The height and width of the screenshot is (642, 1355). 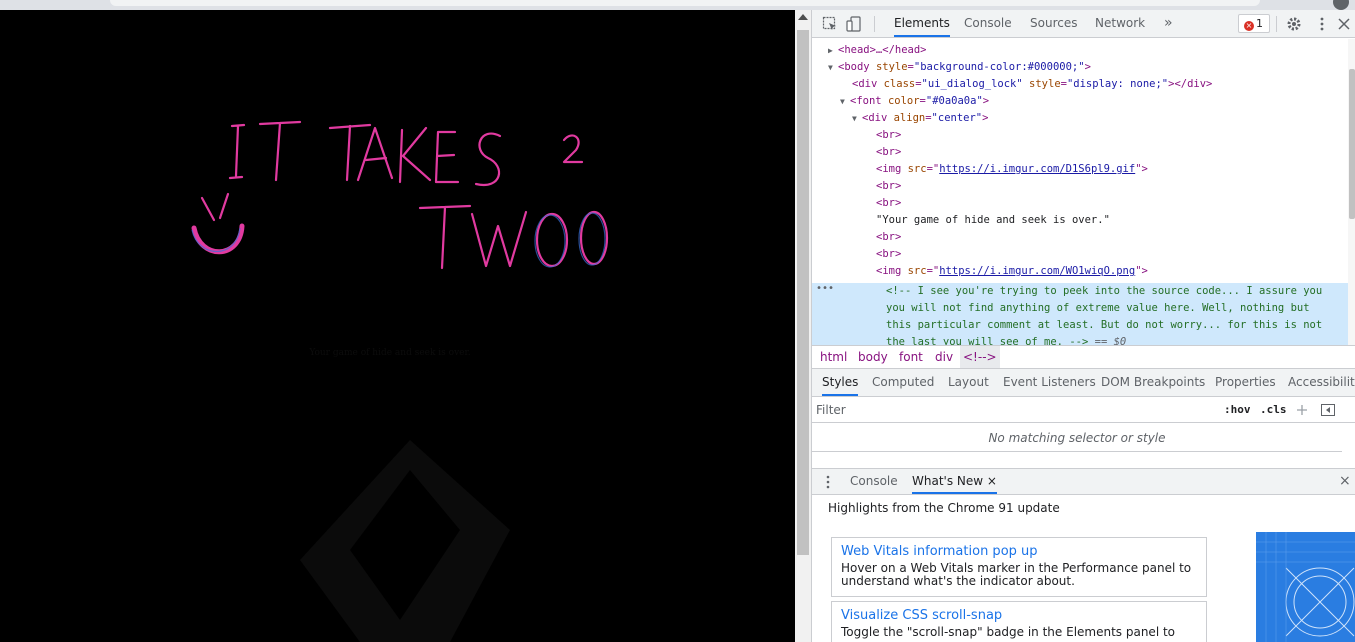 I want to click on expand-arrow-icon: ▶, so click(x=833, y=50).